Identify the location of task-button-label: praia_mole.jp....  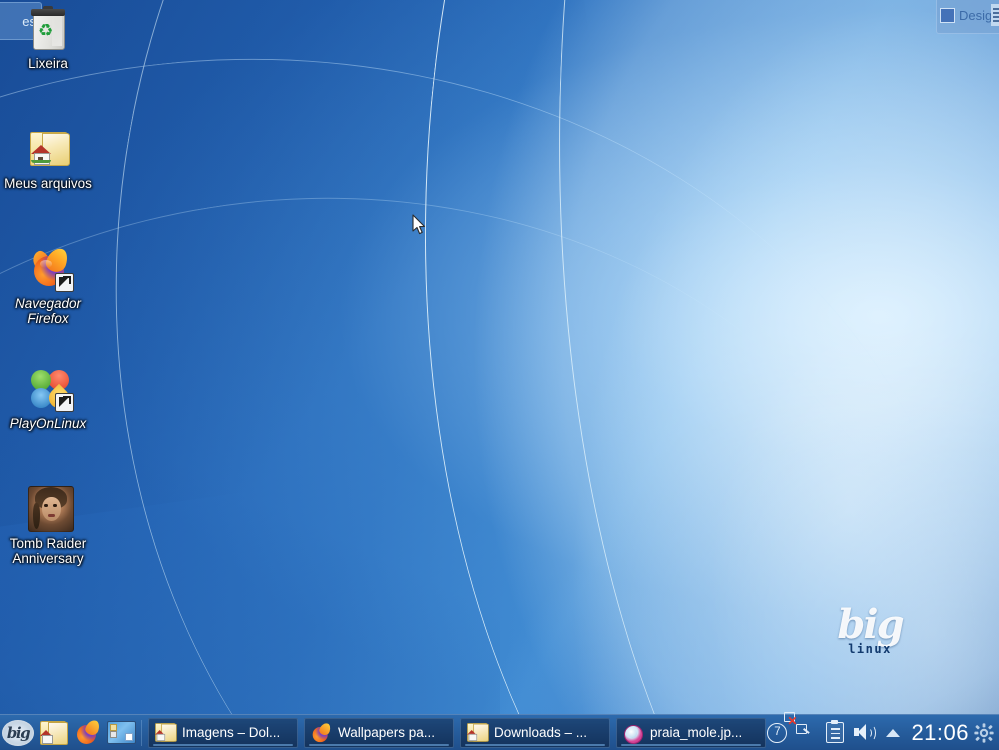
(696, 732).